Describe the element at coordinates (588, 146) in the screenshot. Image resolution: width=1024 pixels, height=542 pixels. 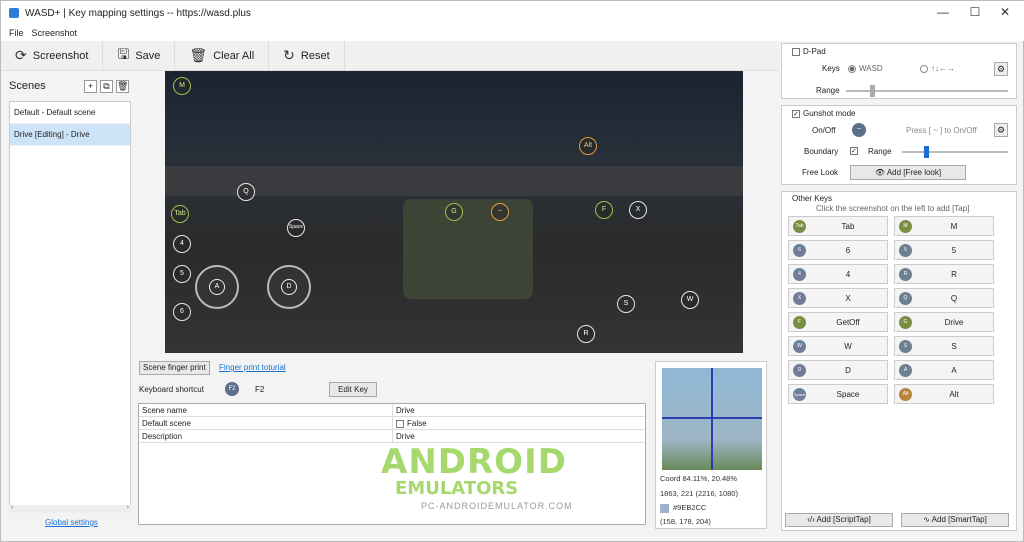
I see `key-marker-alt: Alt` at that location.